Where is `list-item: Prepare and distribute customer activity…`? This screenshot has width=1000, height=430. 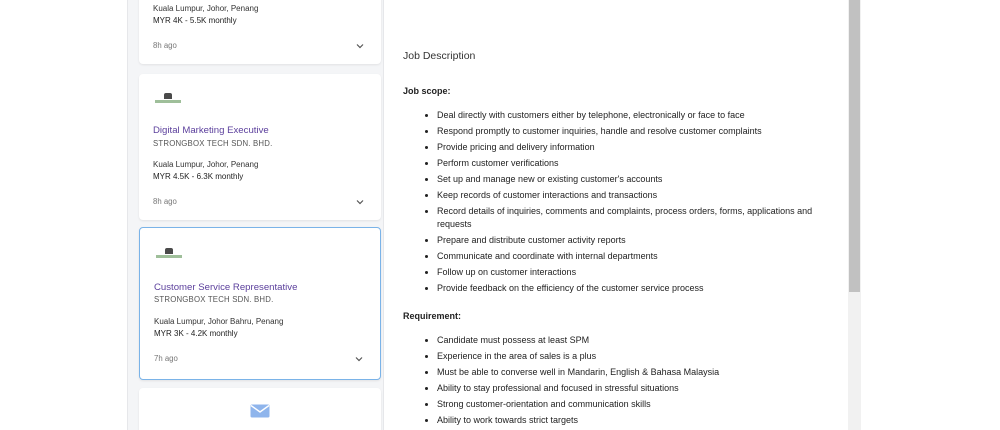
list-item: Prepare and distribute customer activity… is located at coordinates (623, 240).